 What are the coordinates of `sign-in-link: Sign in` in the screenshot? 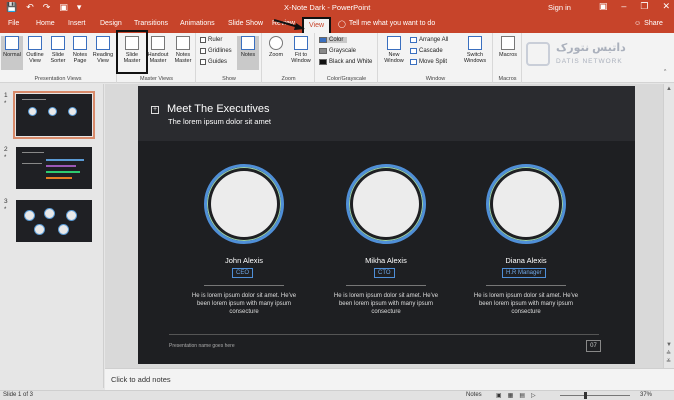 It's located at (559, 7).